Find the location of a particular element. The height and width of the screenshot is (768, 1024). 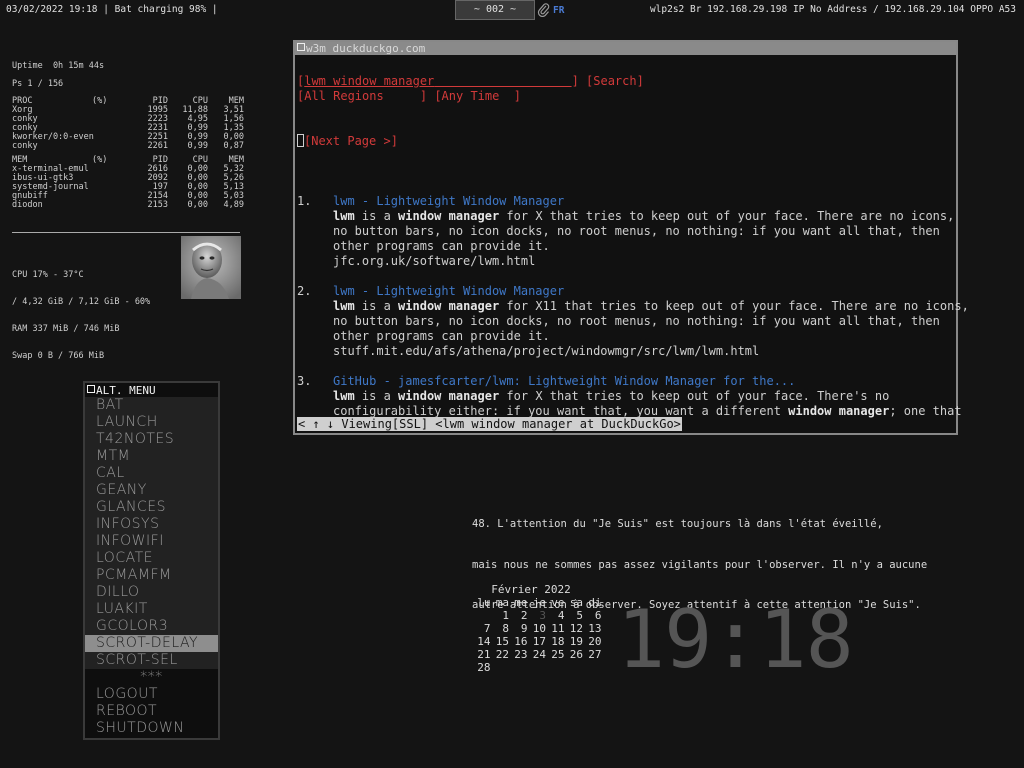

calendar-day: 28 is located at coordinates (481, 667).